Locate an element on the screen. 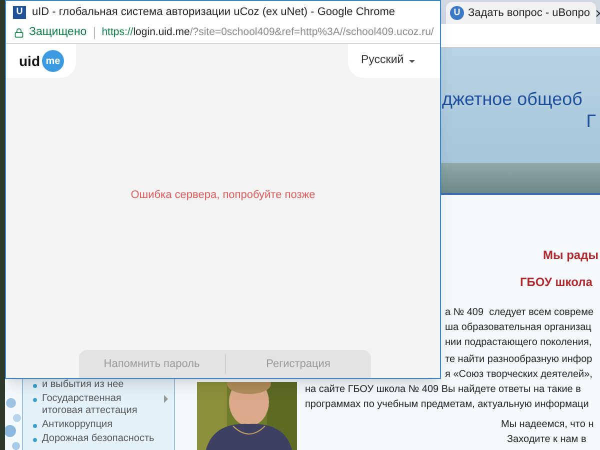 This screenshot has width=600, height=450. tab-title: Задать вопрос - uВопро is located at coordinates (529, 13).